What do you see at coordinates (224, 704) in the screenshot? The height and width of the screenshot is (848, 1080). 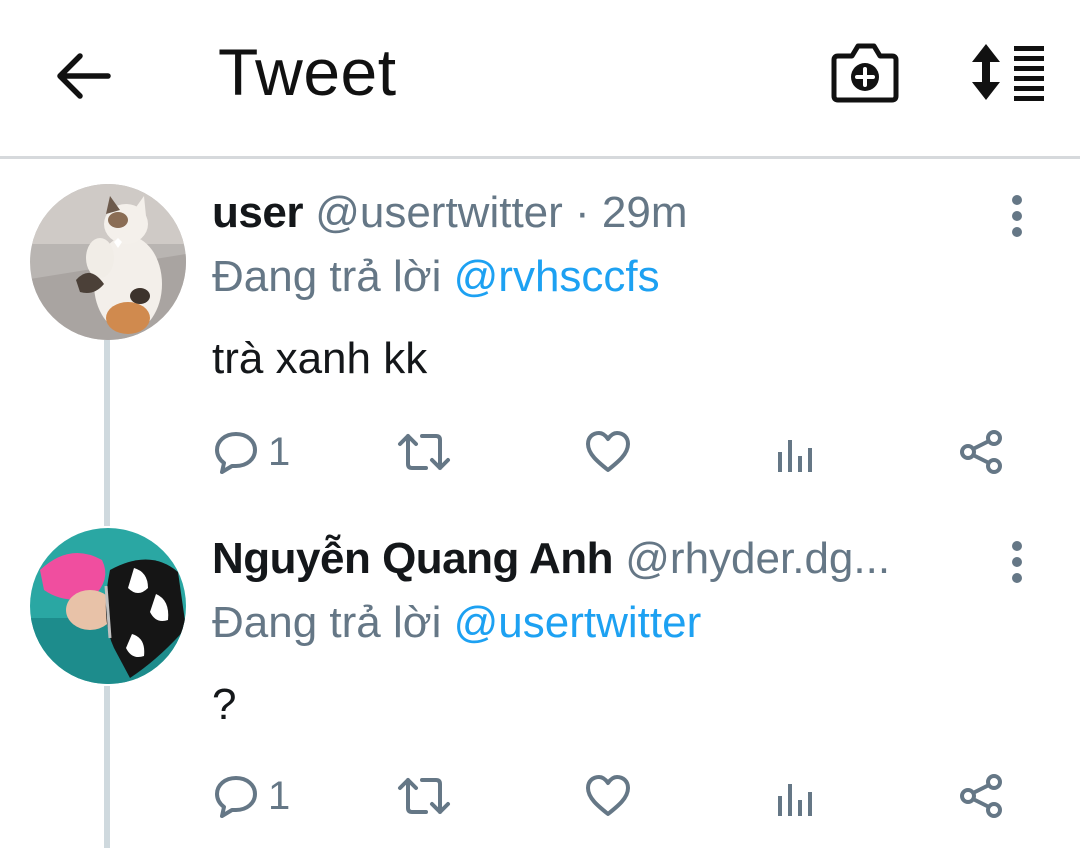 I see `tweet-text: ?` at bounding box center [224, 704].